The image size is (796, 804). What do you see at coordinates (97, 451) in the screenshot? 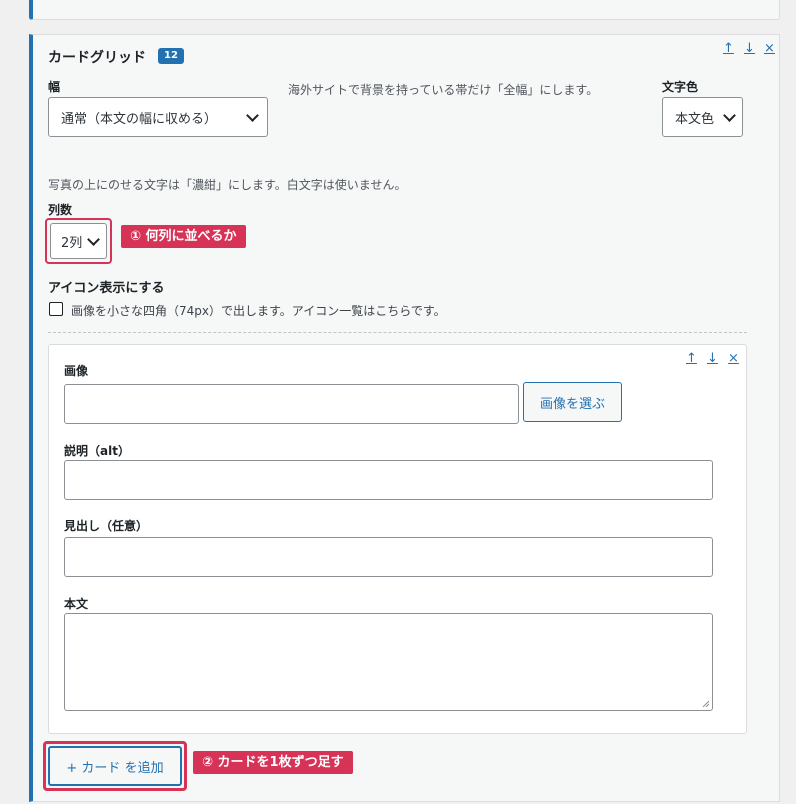
I see `alt-label: 説明（alt）` at bounding box center [97, 451].